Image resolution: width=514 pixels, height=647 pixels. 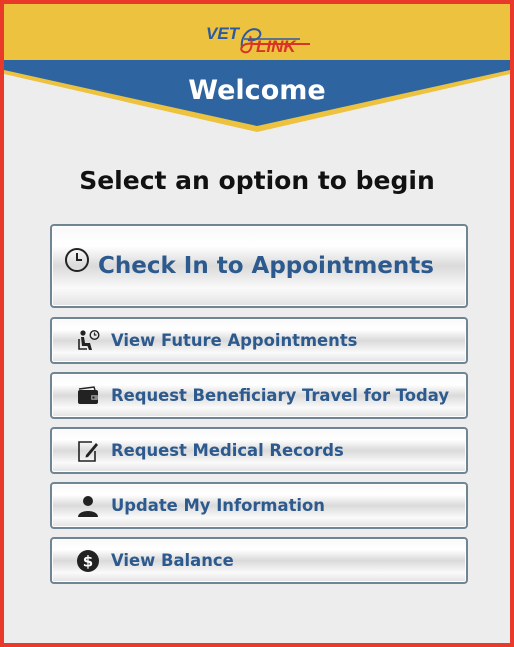 I want to click on svg-text: LINK, so click(x=276, y=46).